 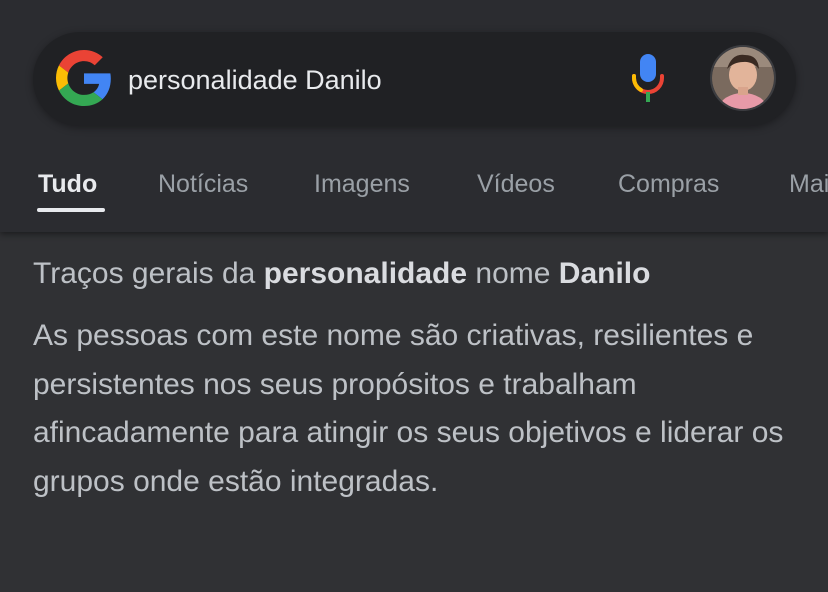 What do you see at coordinates (148, 273) in the screenshot?
I see `heading-text: Traços gerais da` at bounding box center [148, 273].